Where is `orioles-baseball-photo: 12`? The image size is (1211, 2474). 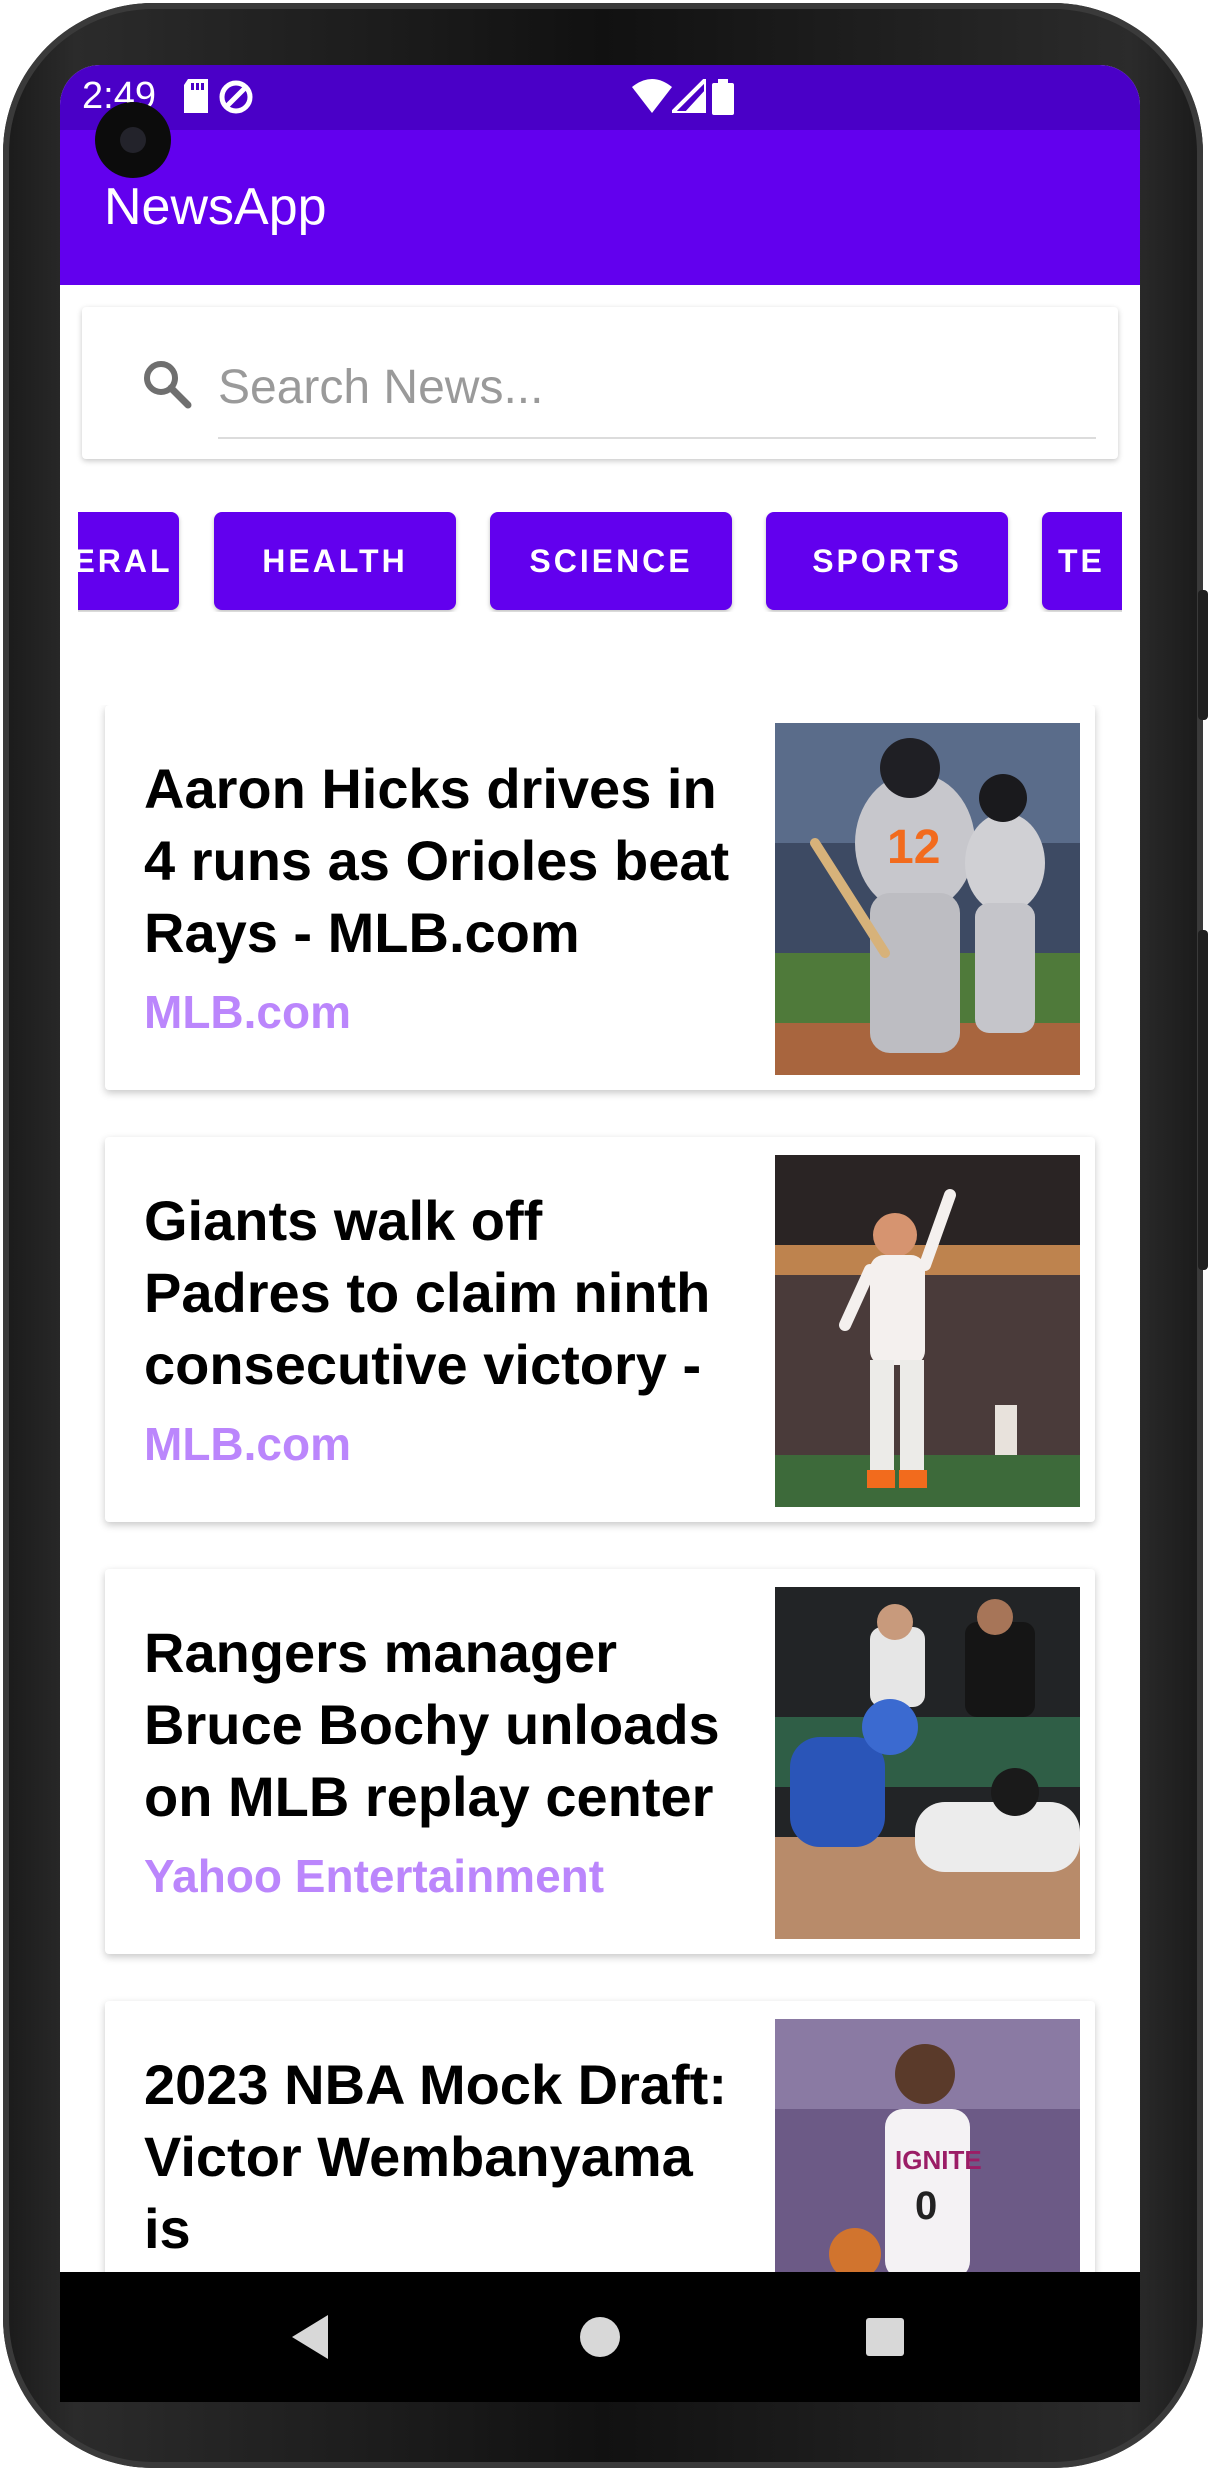 orioles-baseball-photo: 12 is located at coordinates (927, 899).